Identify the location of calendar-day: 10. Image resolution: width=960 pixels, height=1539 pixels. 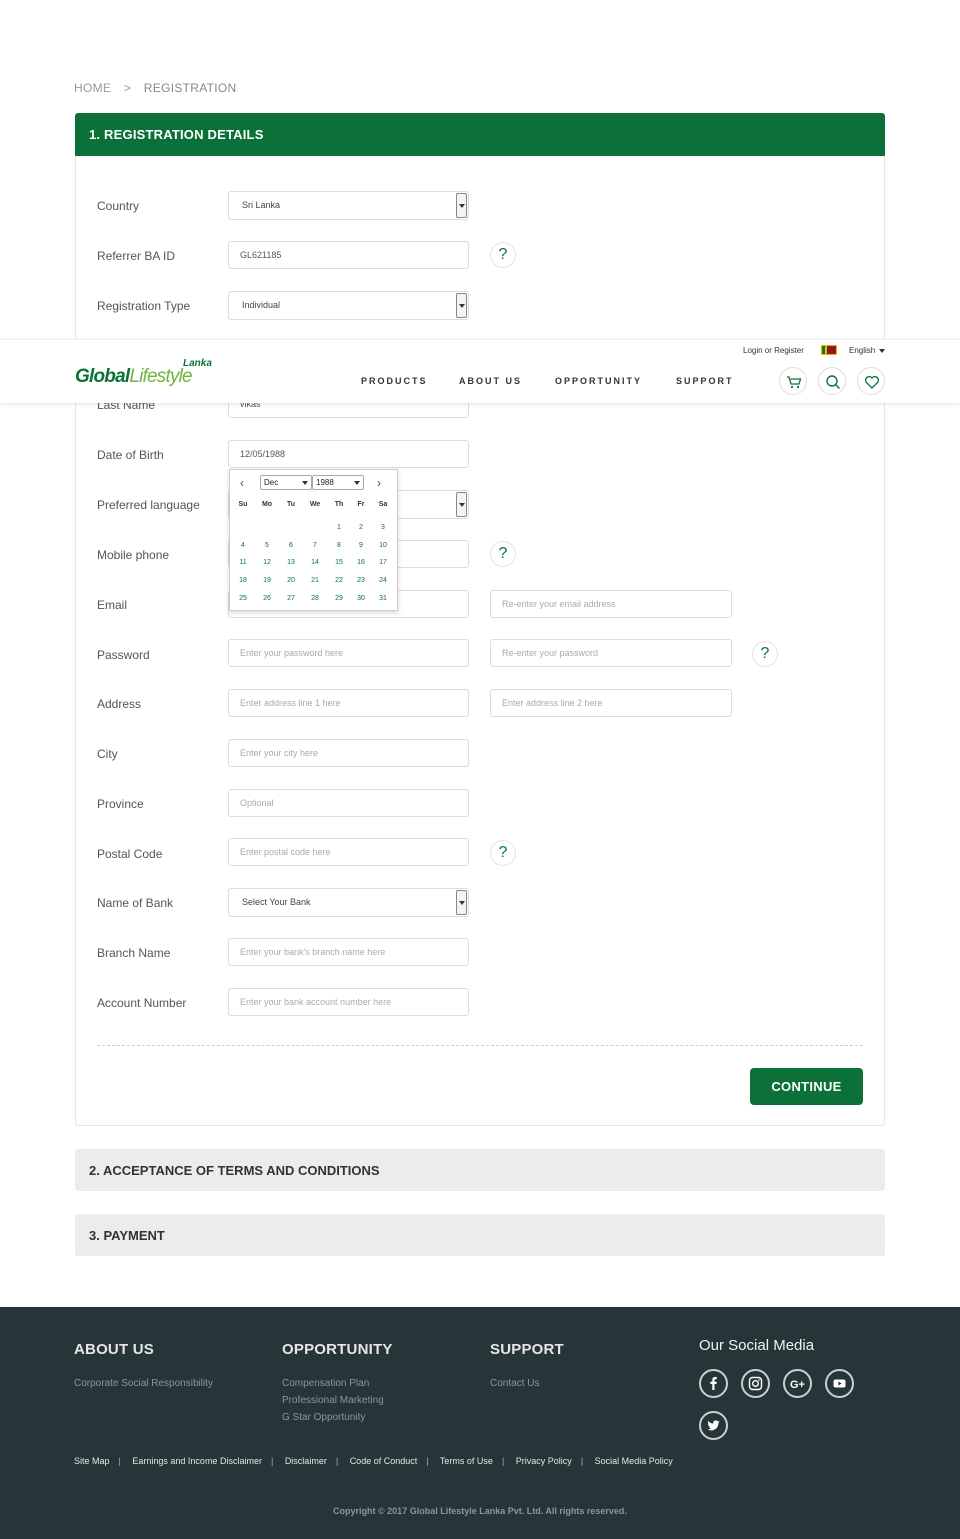
(383, 545).